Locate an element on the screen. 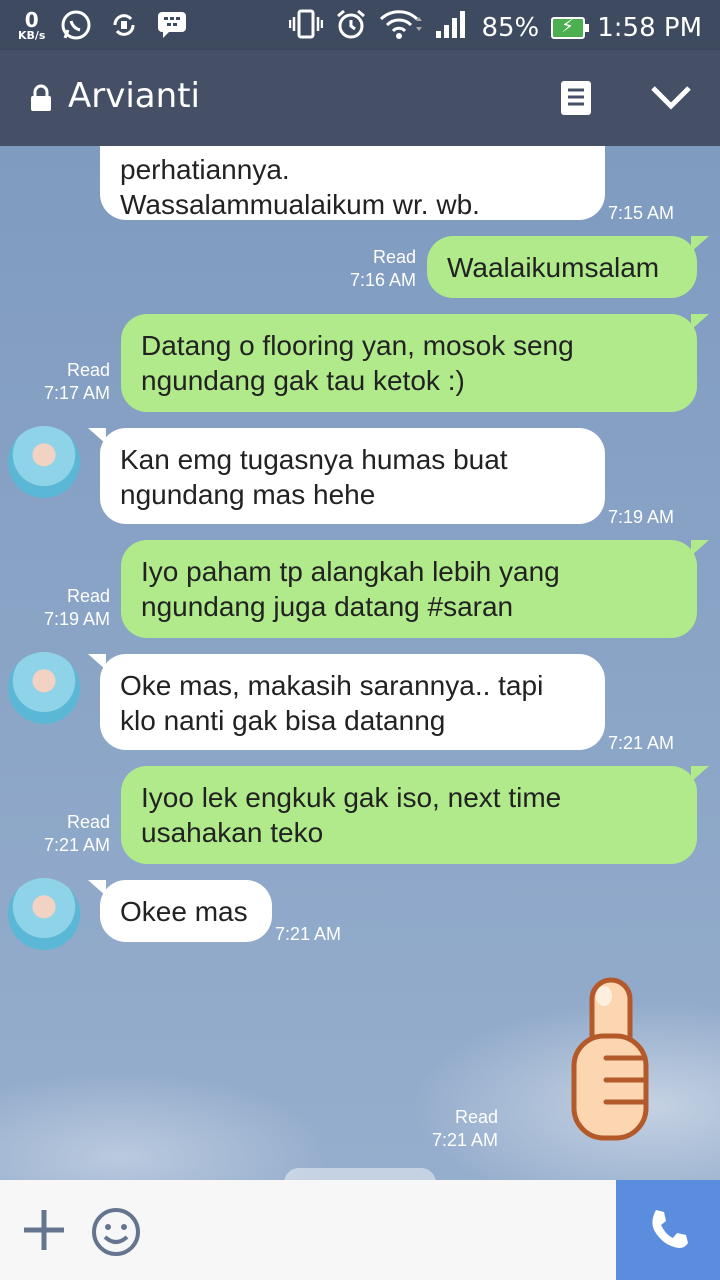  message-bubble: perhatiannya. Wassalammualaikum wr. wb. is located at coordinates (352, 183).